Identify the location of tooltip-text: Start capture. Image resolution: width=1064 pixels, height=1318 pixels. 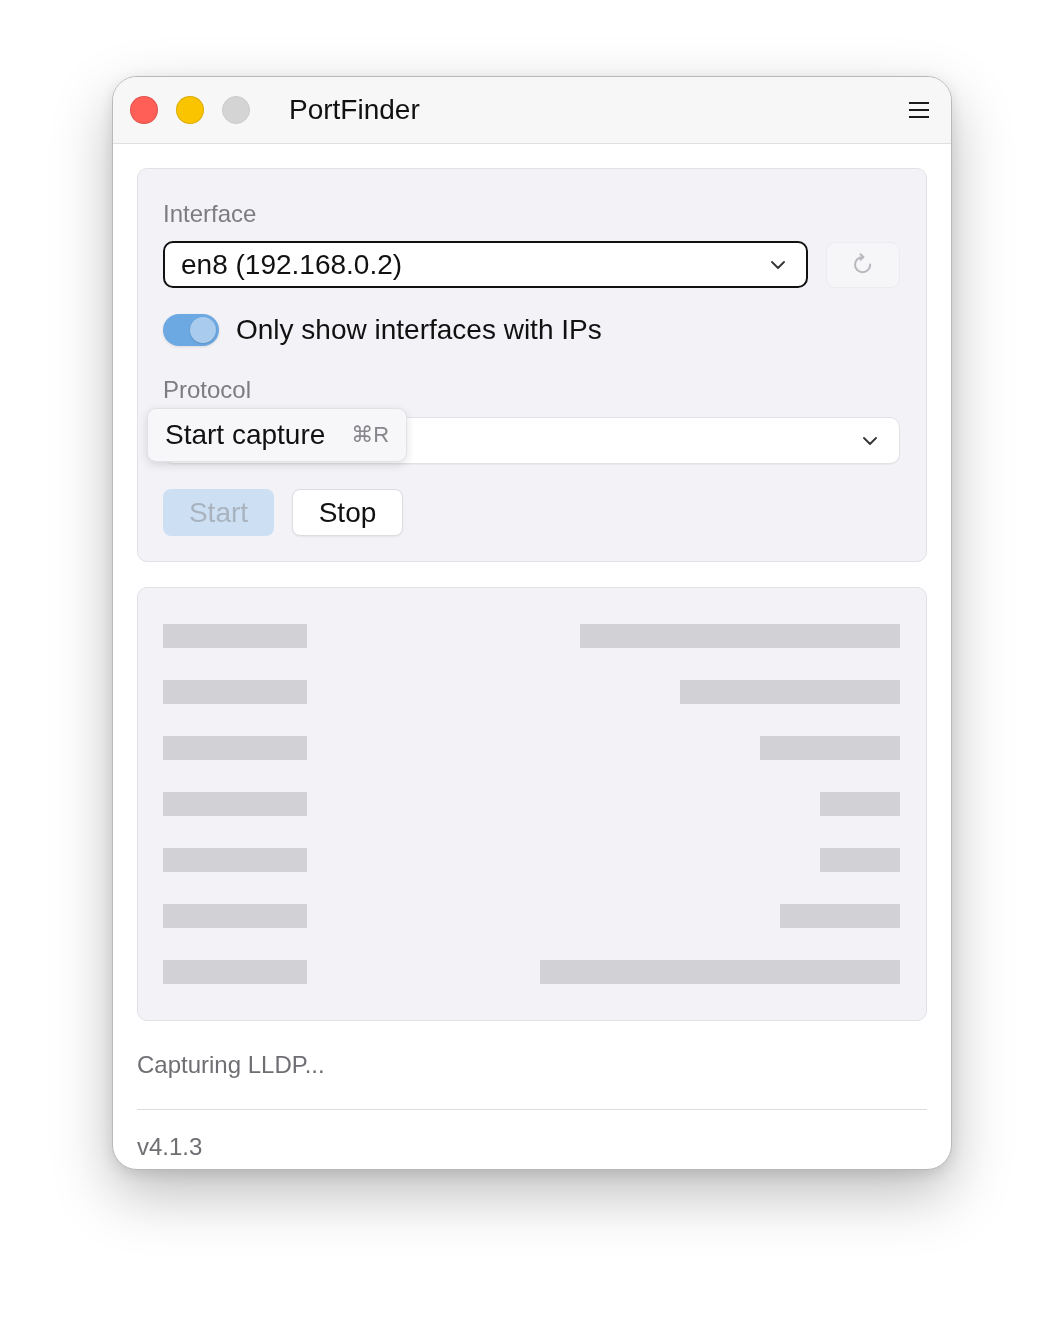
(245, 435).